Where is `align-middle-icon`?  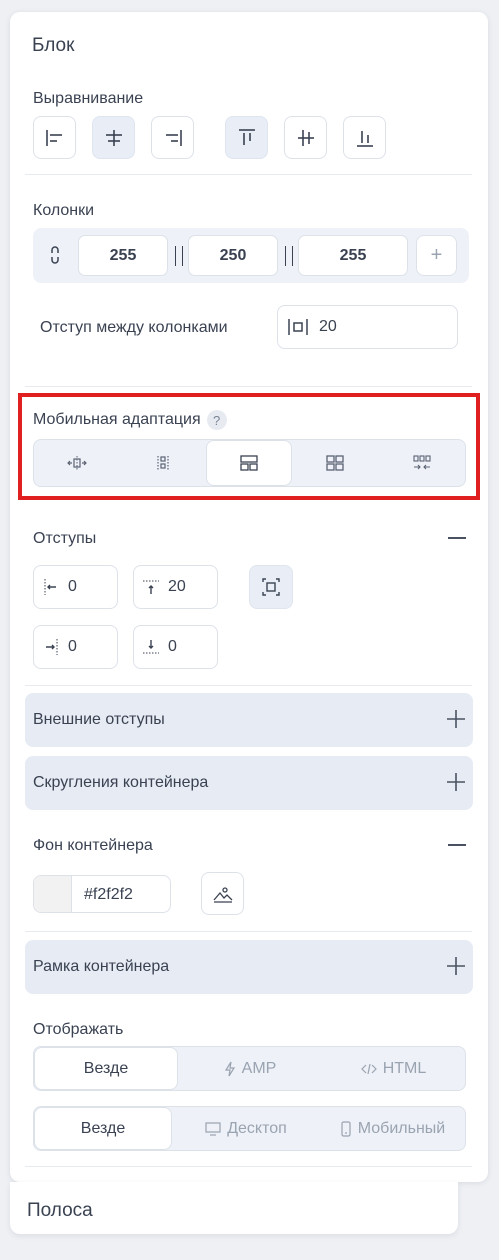
align-middle-icon is located at coordinates (305, 137).